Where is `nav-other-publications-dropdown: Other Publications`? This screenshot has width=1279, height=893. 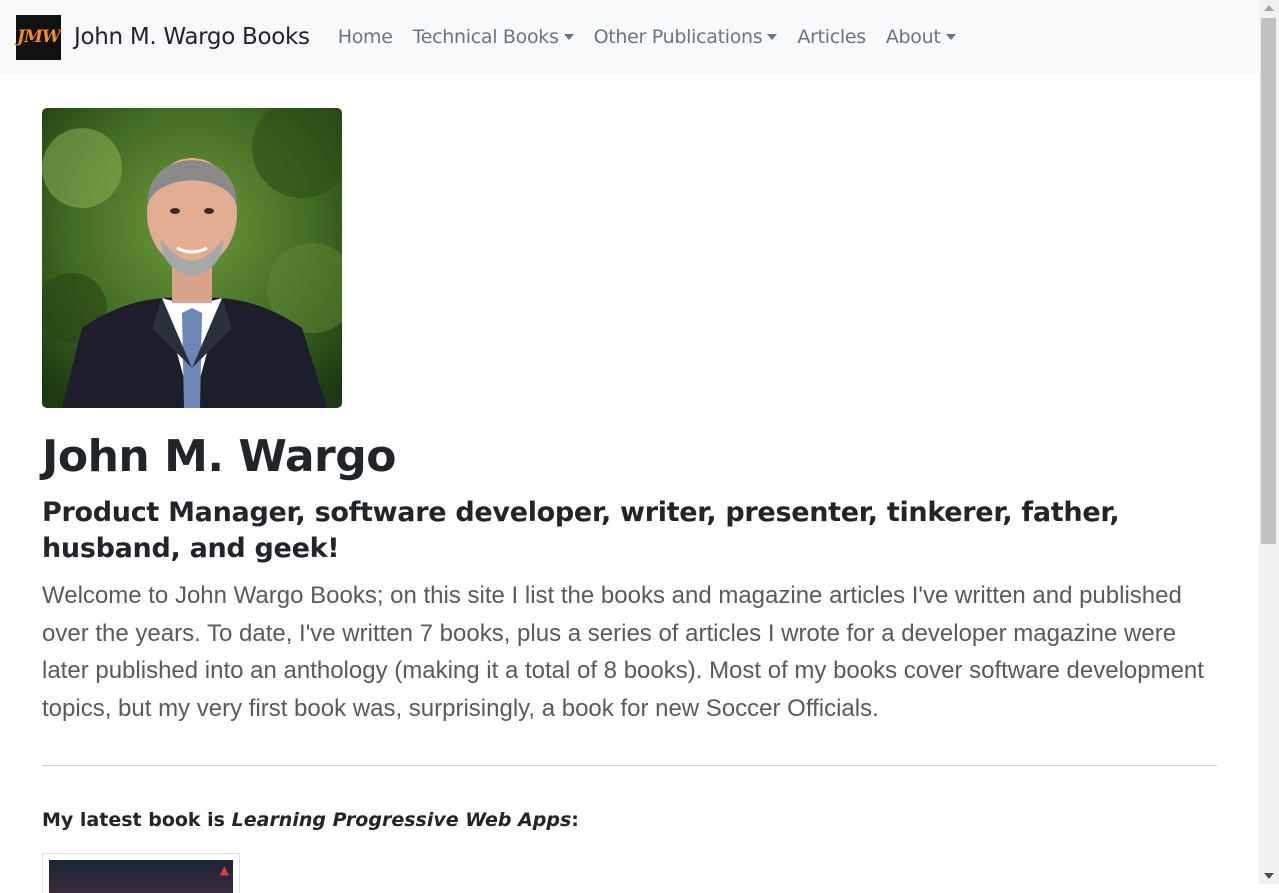
nav-other-publications-dropdown: Other Publications is located at coordinates (686, 37).